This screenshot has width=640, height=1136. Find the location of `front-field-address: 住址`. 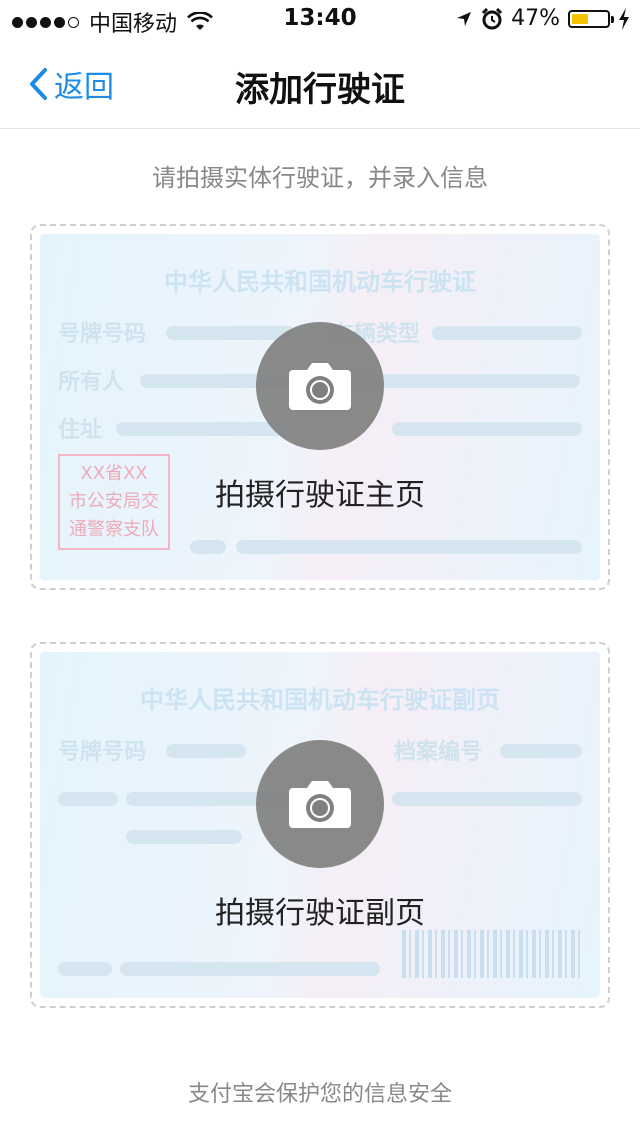

front-field-address: 住址 is located at coordinates (80, 430).